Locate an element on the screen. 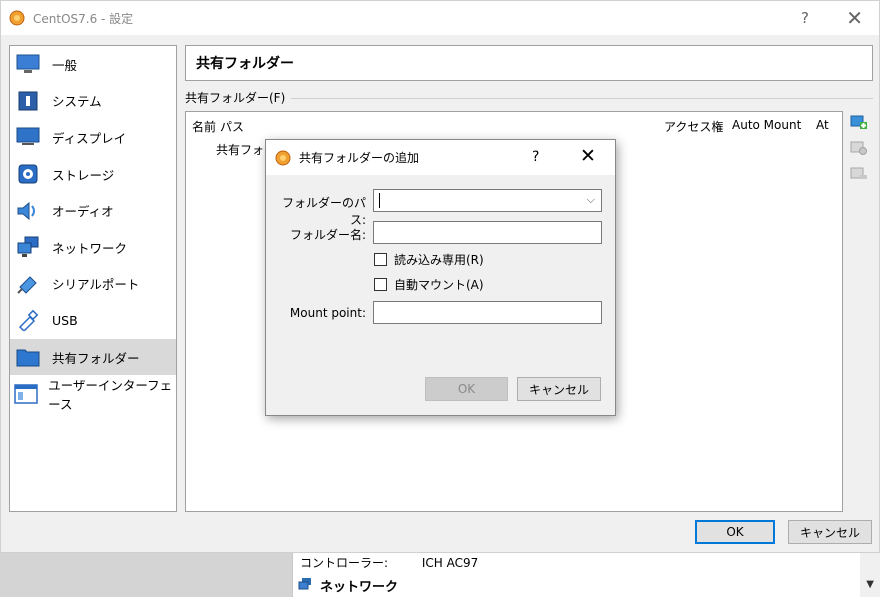 Image resolution: width=880 pixels, height=597 pixels. monitor-icon is located at coordinates (28, 64).